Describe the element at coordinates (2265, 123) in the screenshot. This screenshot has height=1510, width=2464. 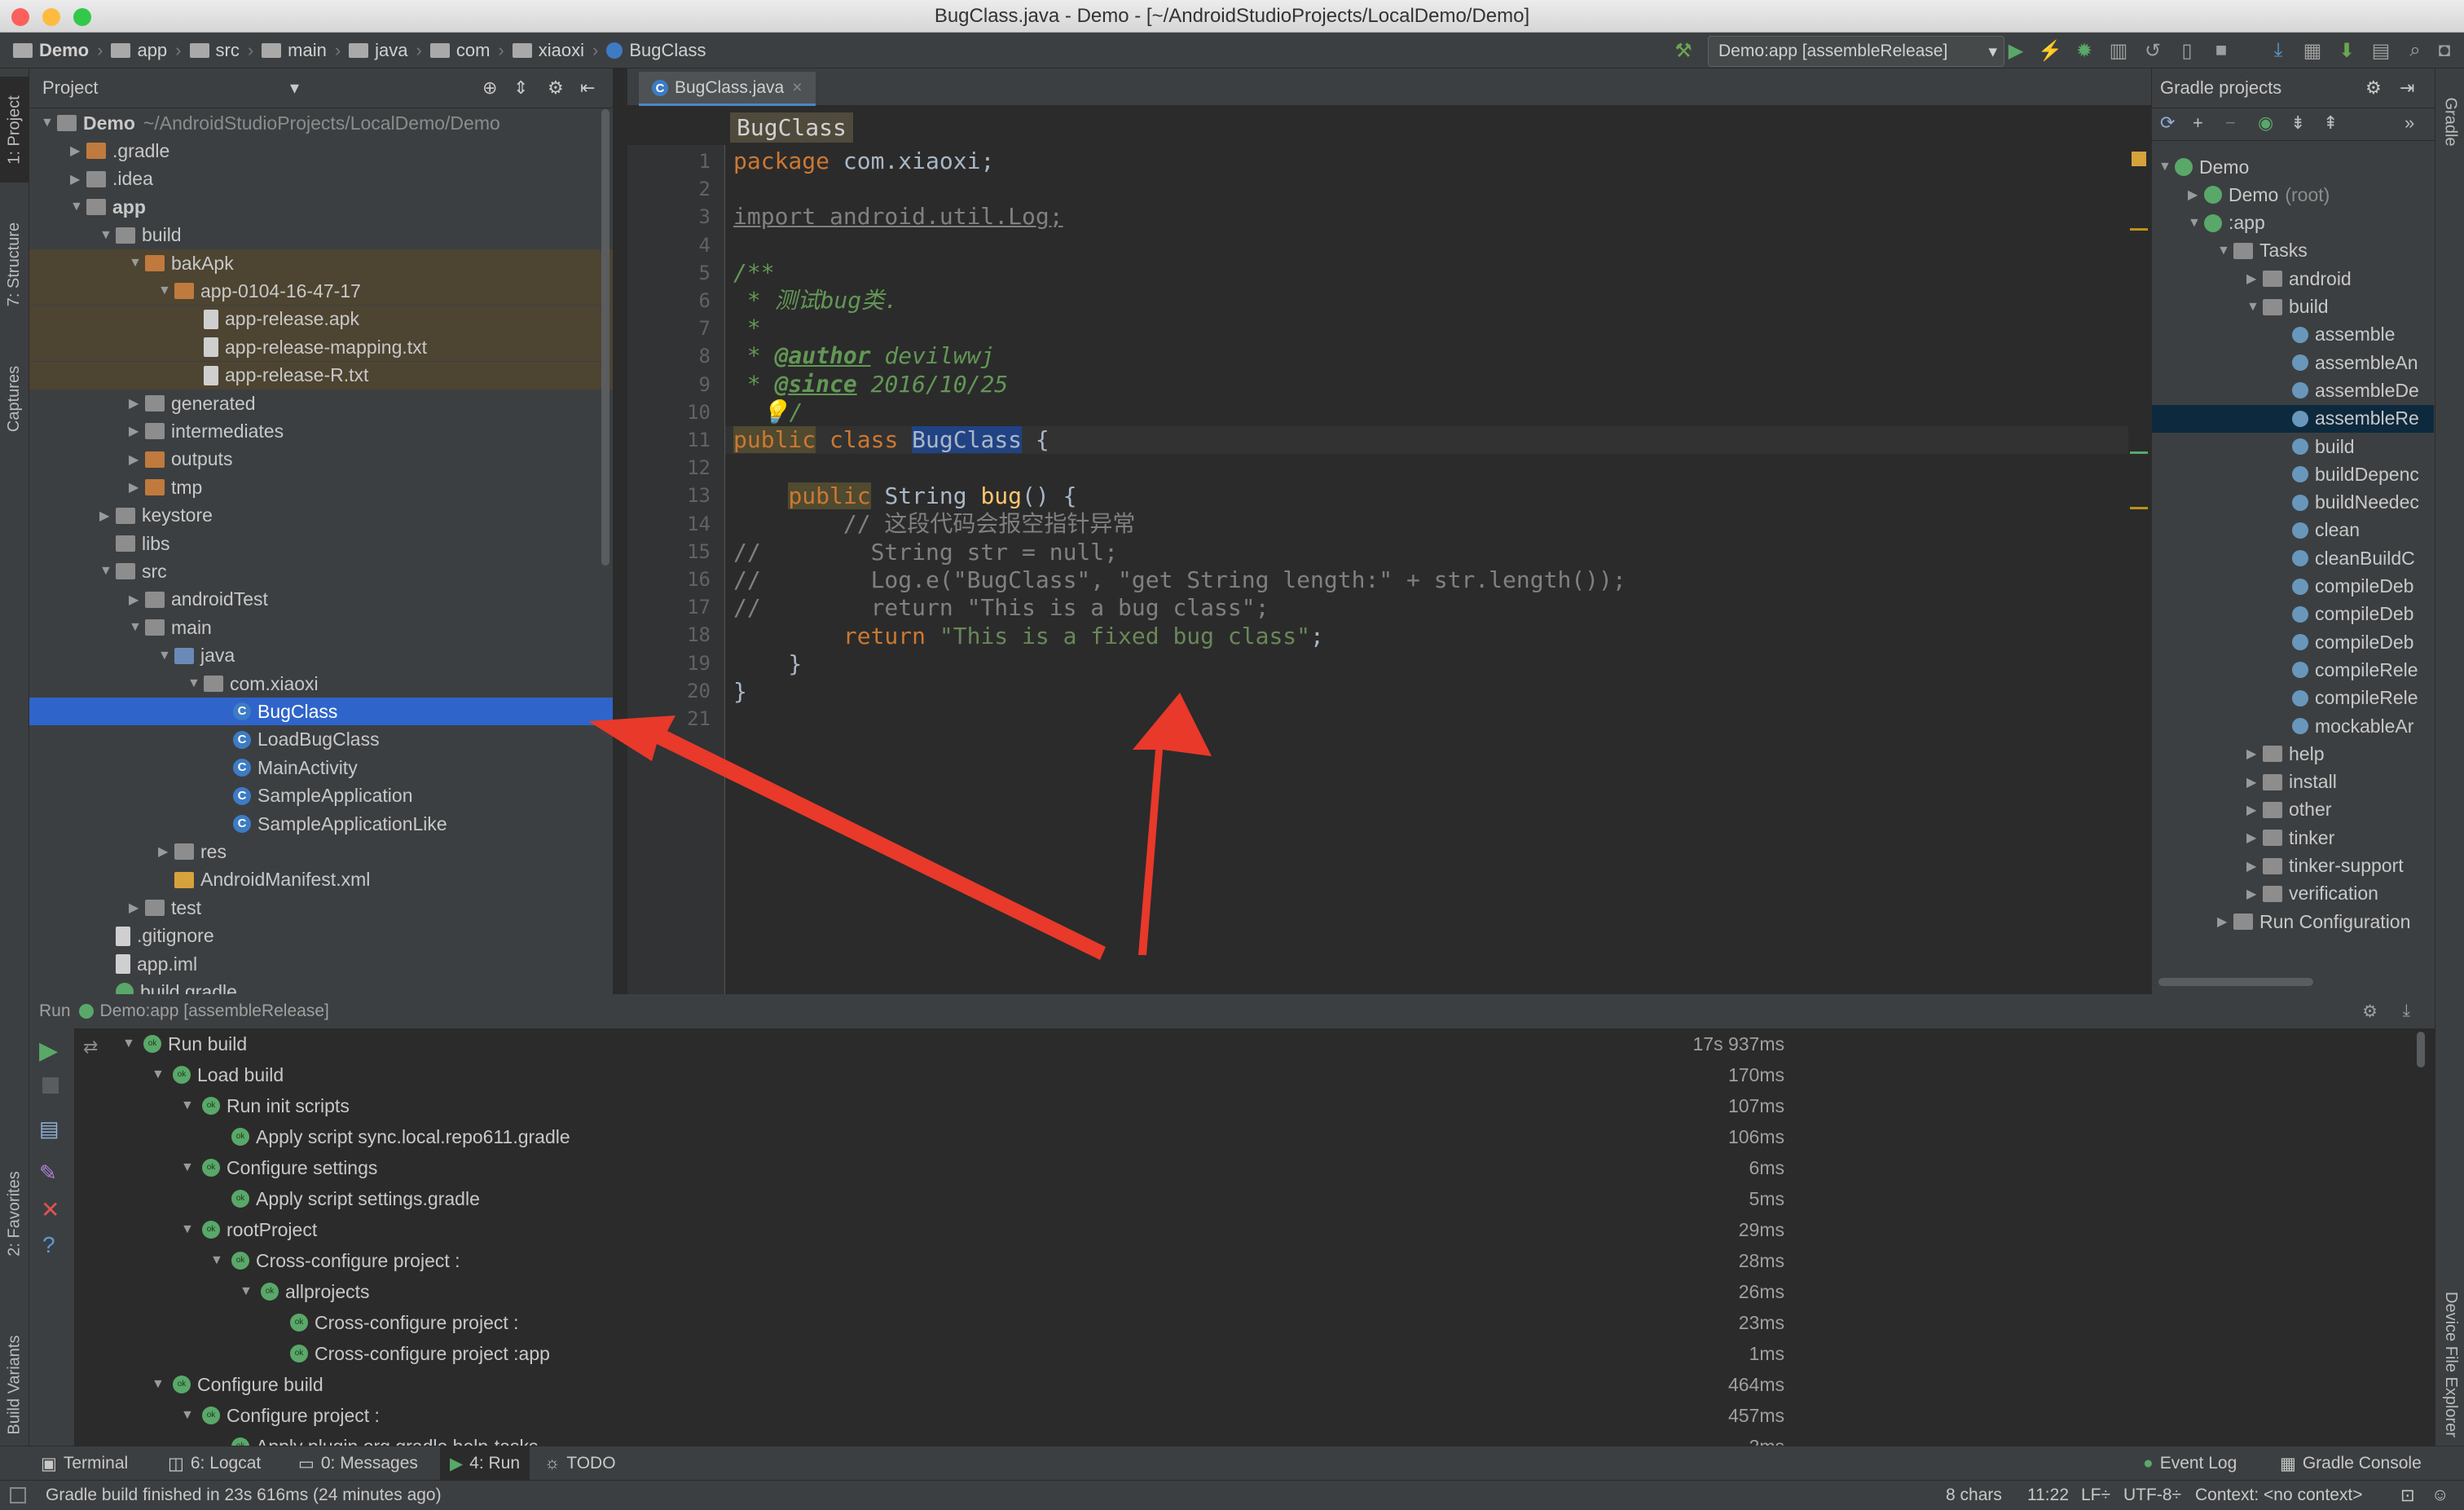
I see `run-task-icon: ◉` at that location.